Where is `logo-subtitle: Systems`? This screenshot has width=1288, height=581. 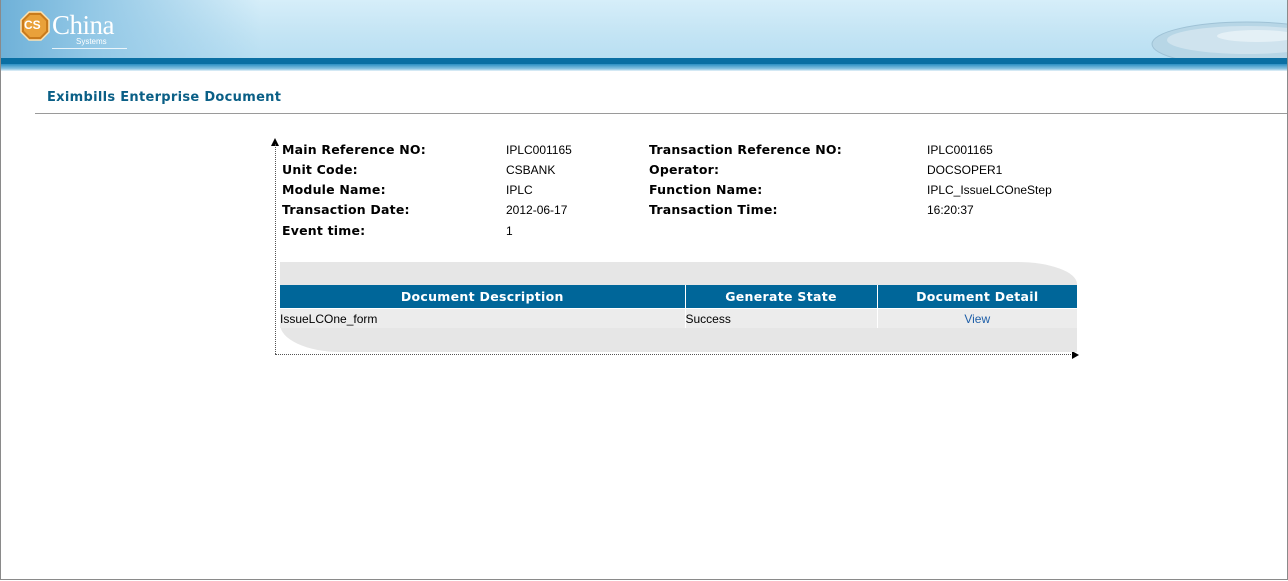
logo-subtitle: Systems is located at coordinates (91, 41).